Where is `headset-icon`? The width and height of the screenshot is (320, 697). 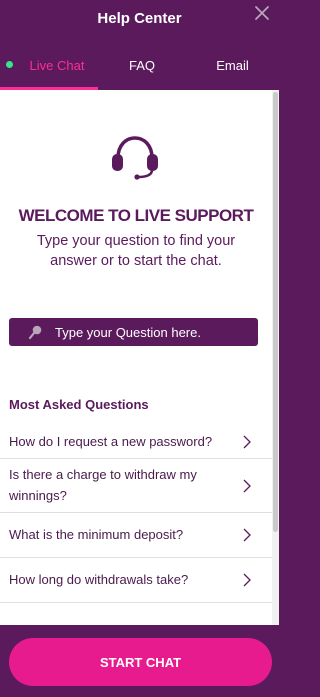
headset-icon is located at coordinates (135, 158).